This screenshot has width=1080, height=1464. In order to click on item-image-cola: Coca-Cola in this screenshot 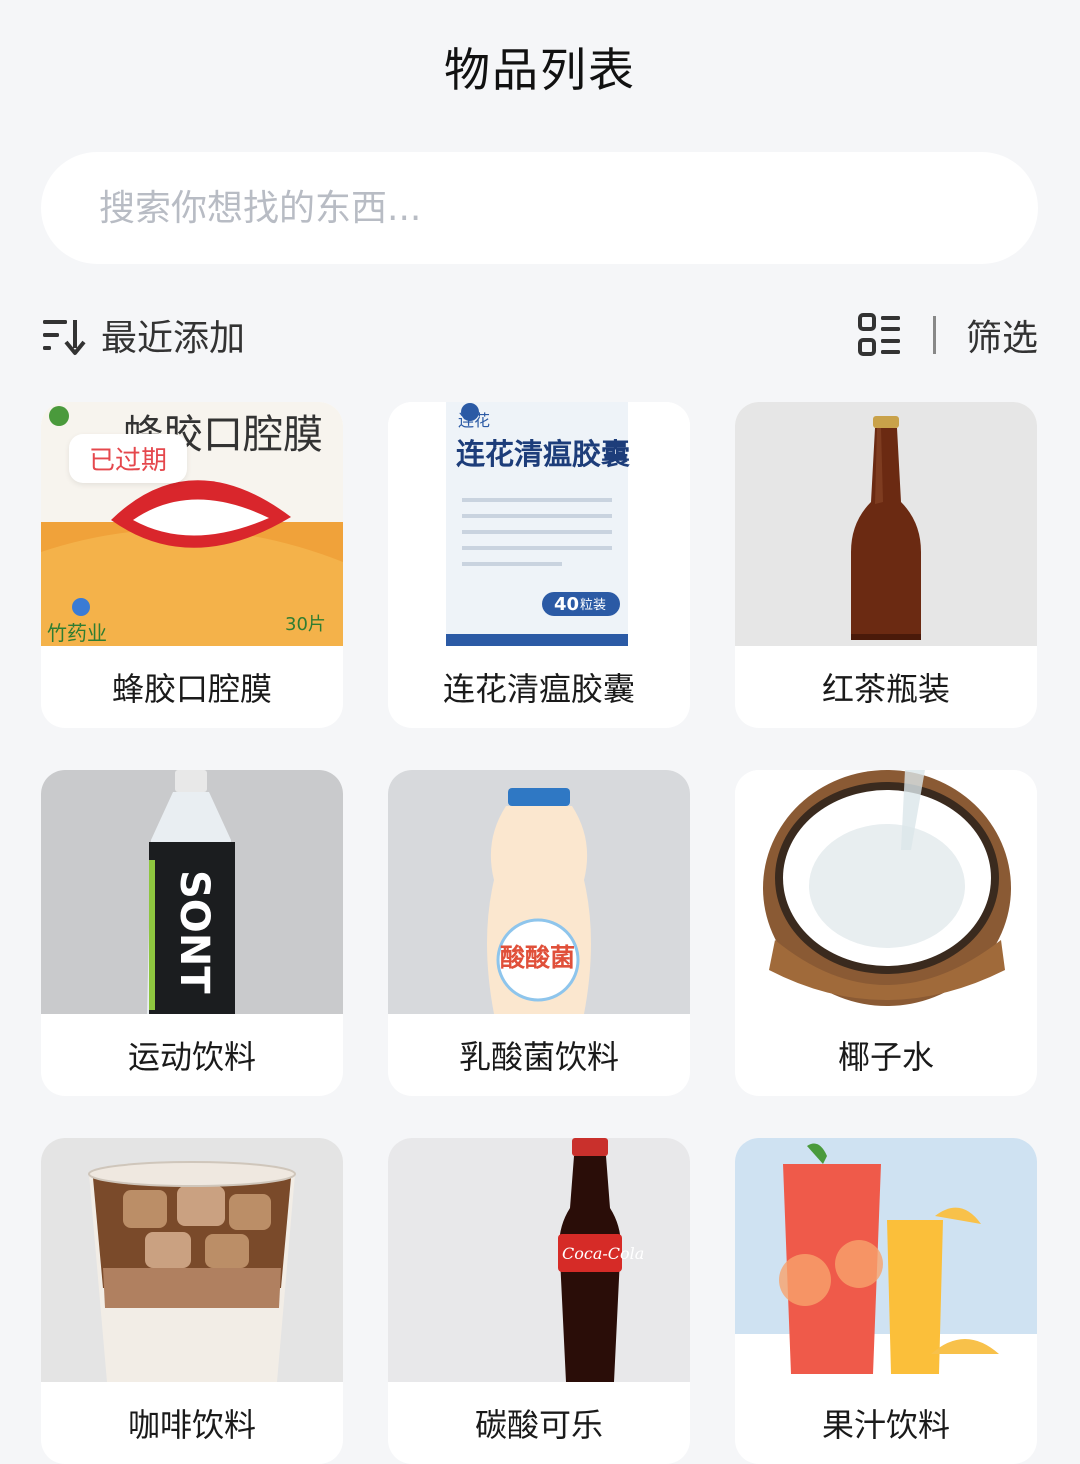, I will do `click(539, 1260)`.